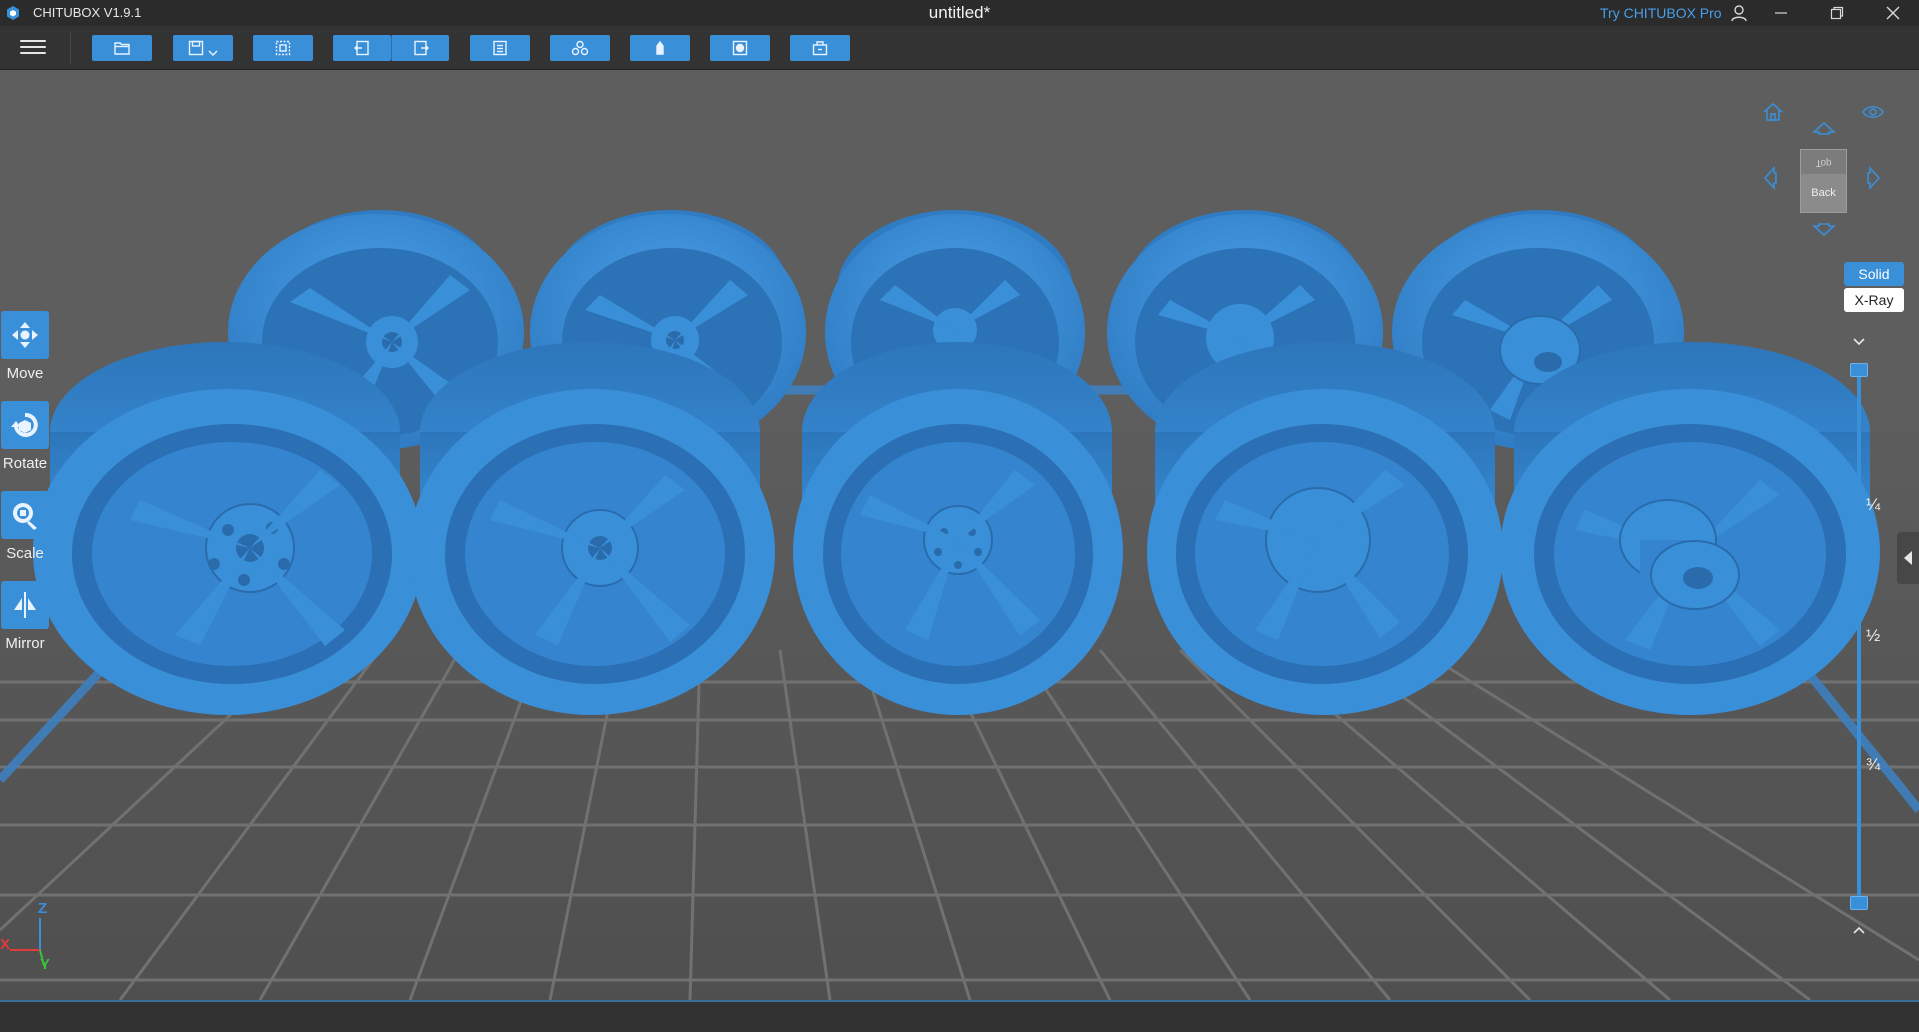 The image size is (1919, 1032). Describe the element at coordinates (87, 12) in the screenshot. I see `app-title: CHITUBOX V1.9.1` at that location.